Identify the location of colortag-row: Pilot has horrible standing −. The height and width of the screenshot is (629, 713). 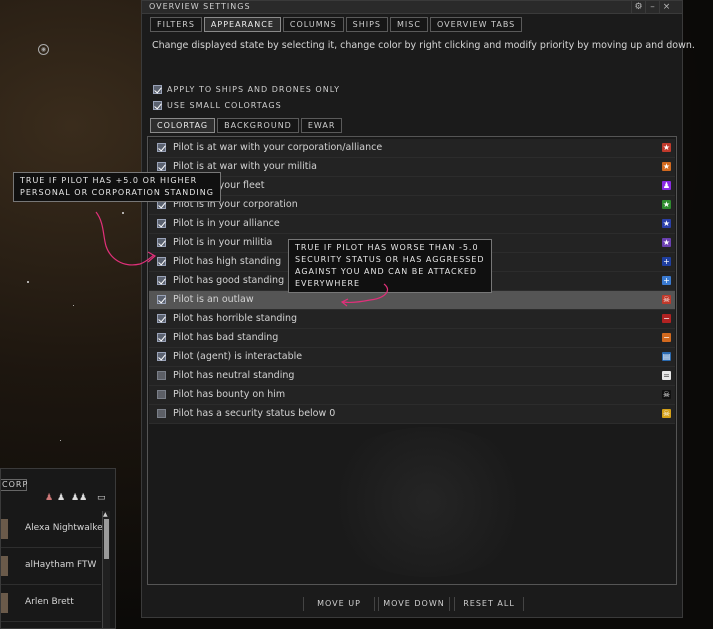
(412, 319).